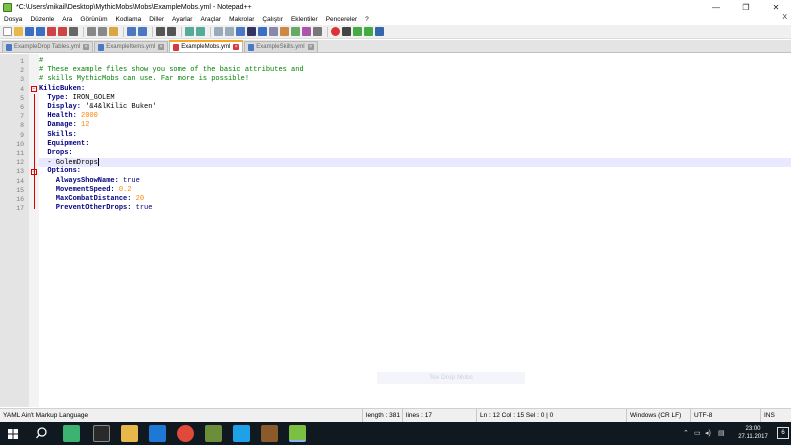  Describe the element at coordinates (297, 433) in the screenshot. I see `notepad-plus-plus-taskbar-icon` at that location.